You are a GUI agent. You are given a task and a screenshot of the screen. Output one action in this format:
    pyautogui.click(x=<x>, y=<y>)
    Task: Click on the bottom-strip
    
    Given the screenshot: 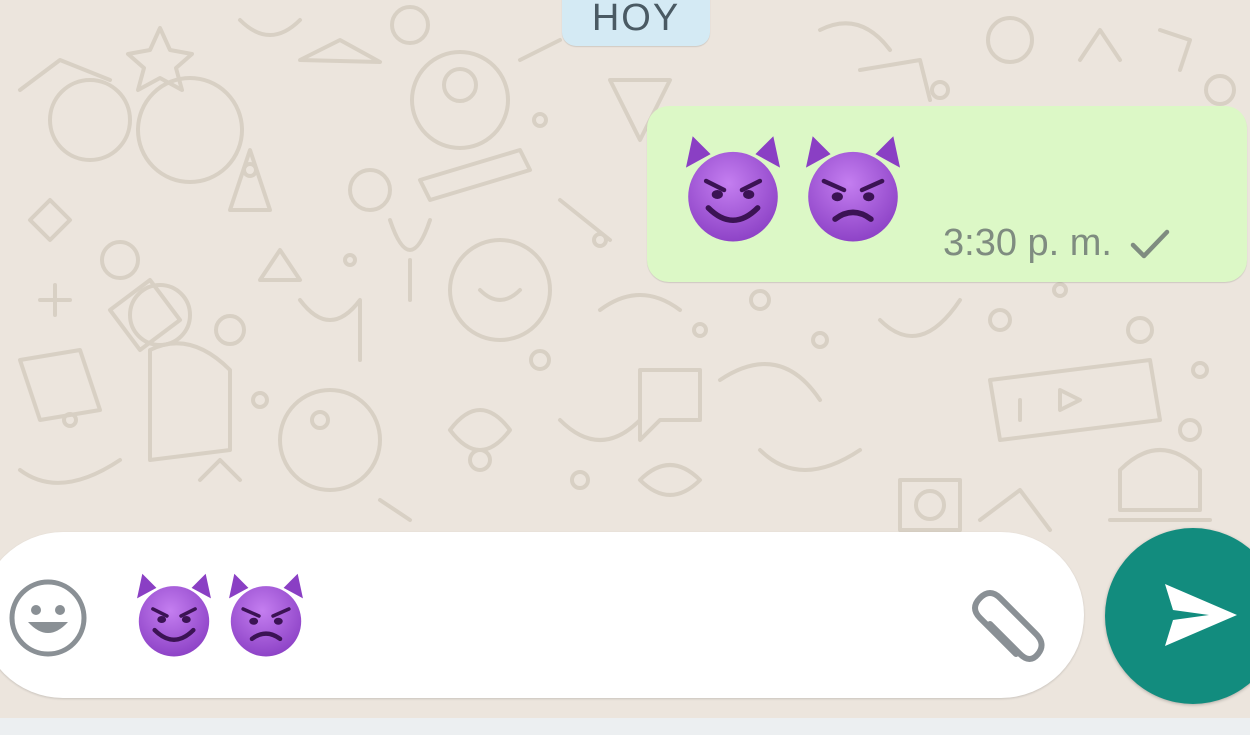 What is the action you would take?
    pyautogui.click(x=625, y=726)
    